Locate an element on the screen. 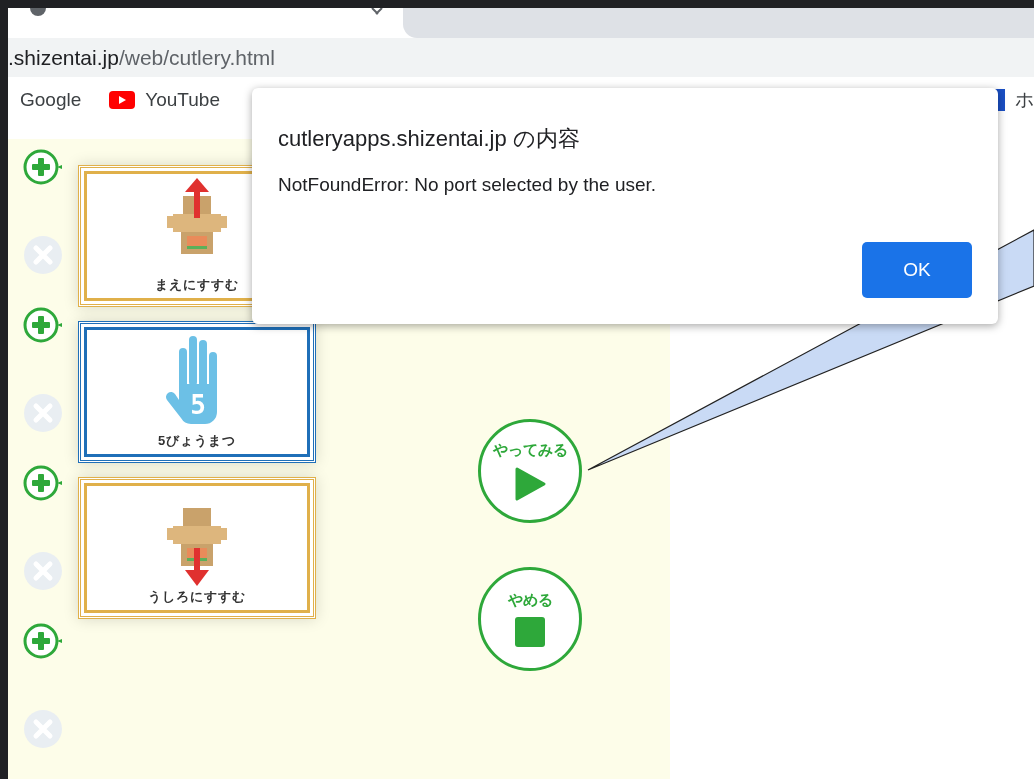  command-card: うしろにすすむ is located at coordinates (197, 548).